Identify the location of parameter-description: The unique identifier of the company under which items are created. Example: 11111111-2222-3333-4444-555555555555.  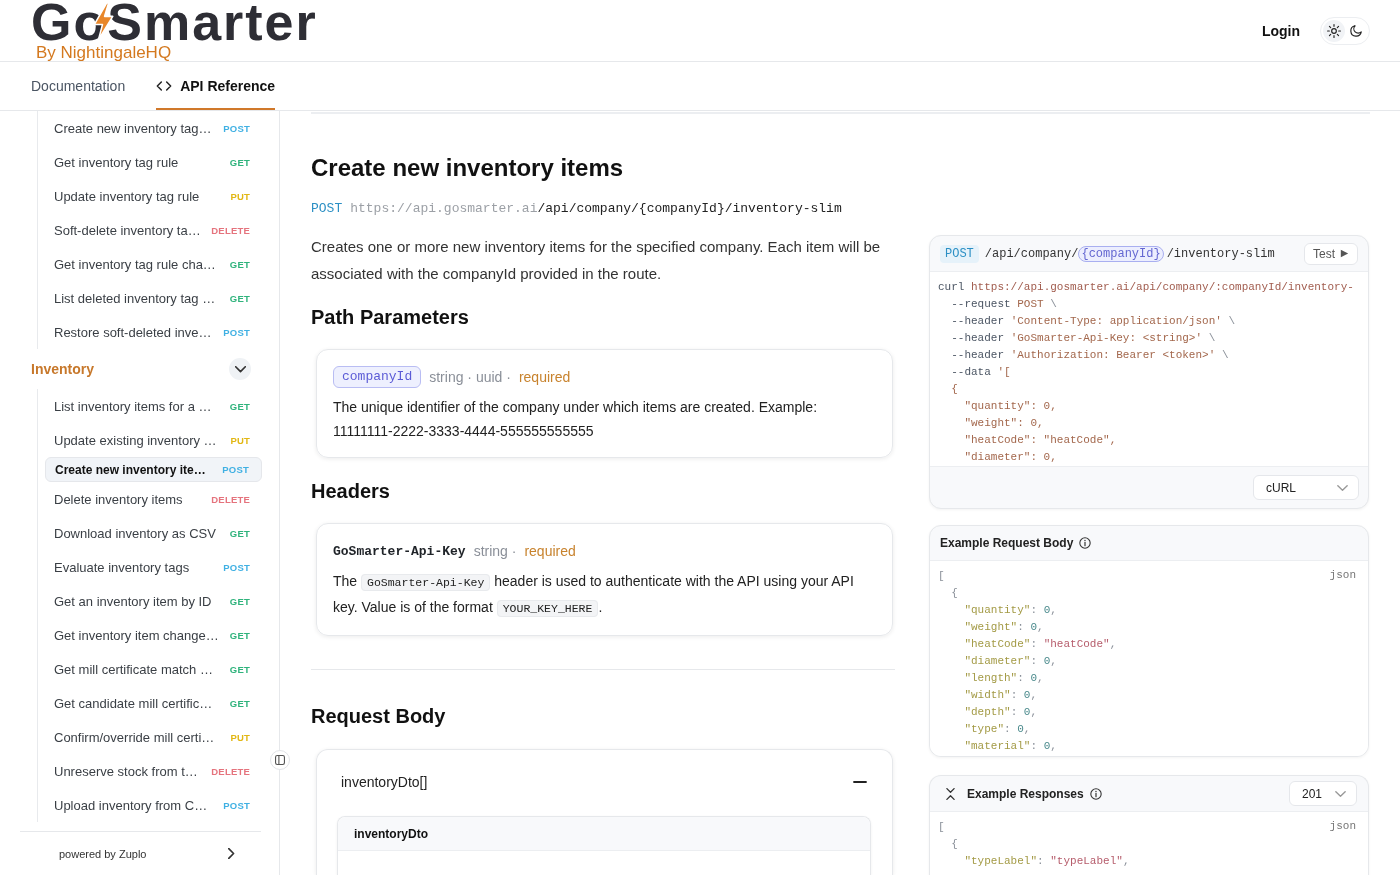
(576, 419).